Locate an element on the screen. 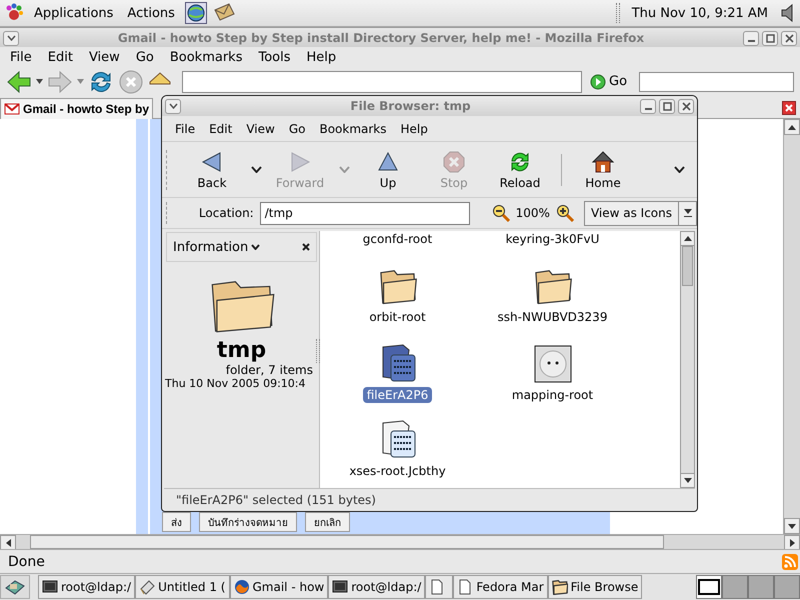  pencil-icon is located at coordinates (147, 587).